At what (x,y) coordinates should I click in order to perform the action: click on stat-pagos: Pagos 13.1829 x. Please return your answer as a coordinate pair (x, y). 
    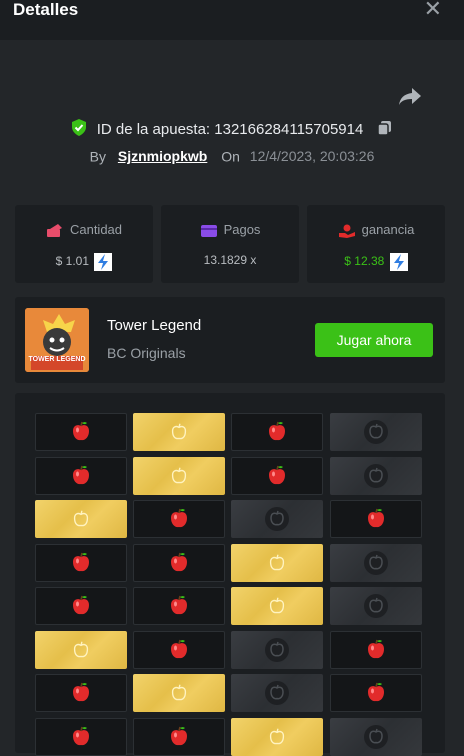
    Looking at the image, I should click on (230, 244).